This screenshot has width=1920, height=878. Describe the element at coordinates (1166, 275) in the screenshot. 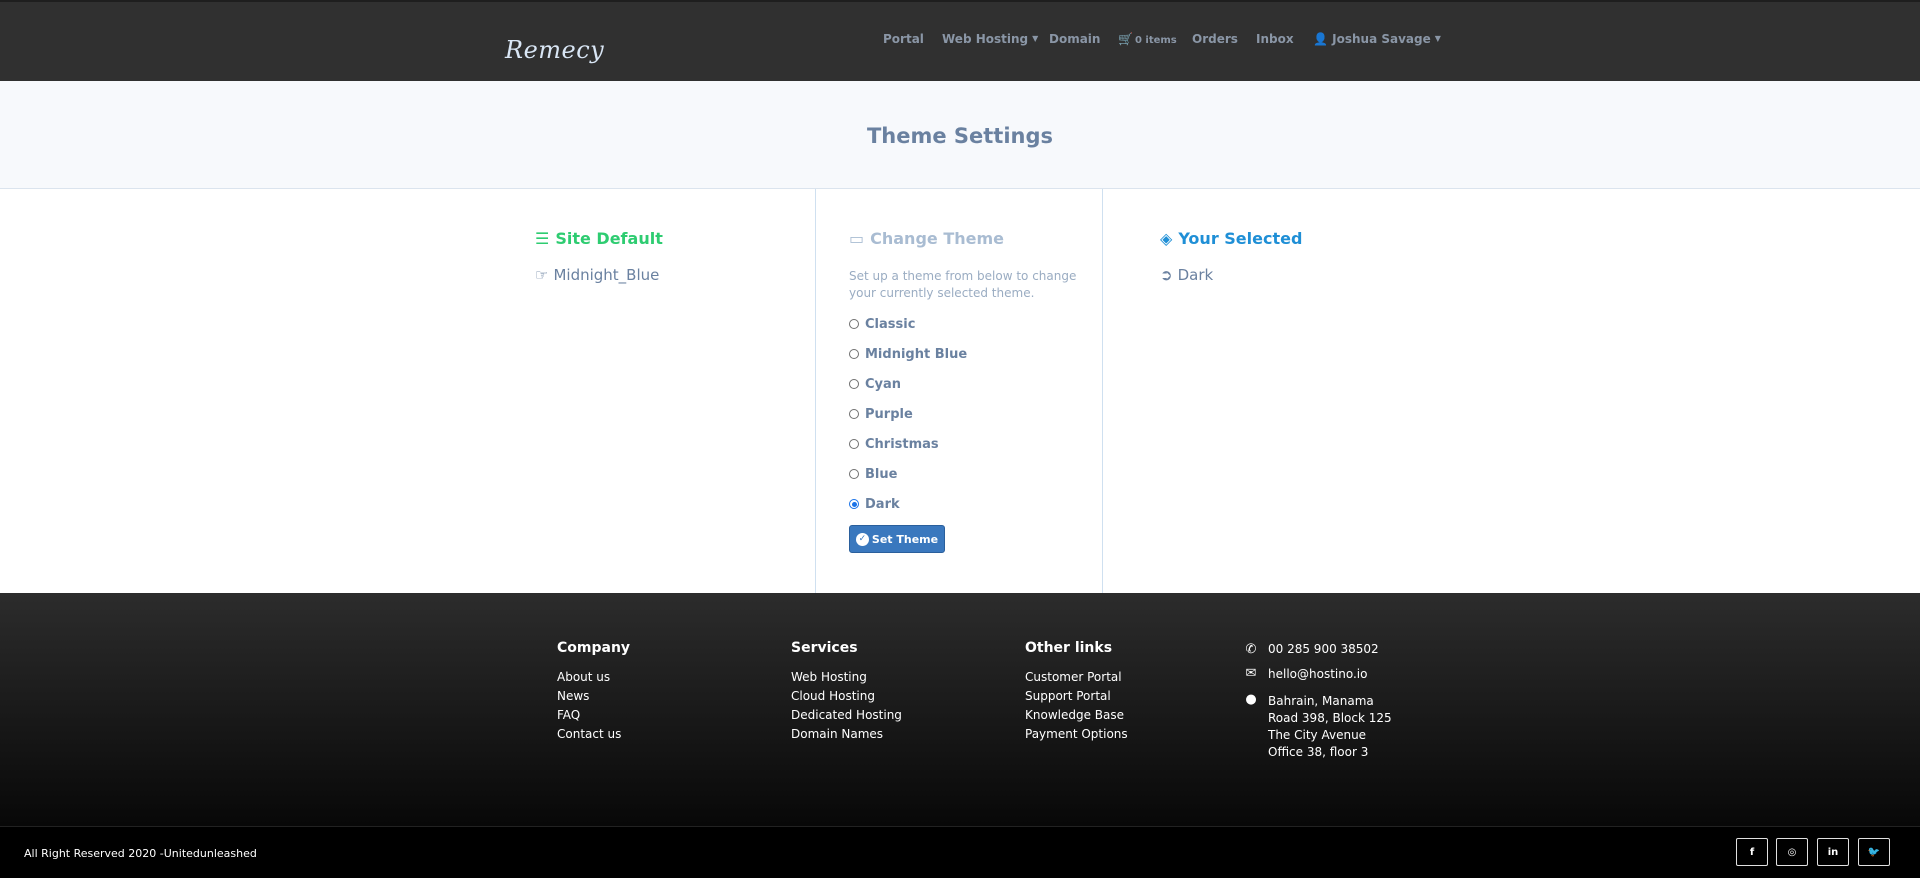

I see `arrow-circle-right-icon: ➲` at that location.